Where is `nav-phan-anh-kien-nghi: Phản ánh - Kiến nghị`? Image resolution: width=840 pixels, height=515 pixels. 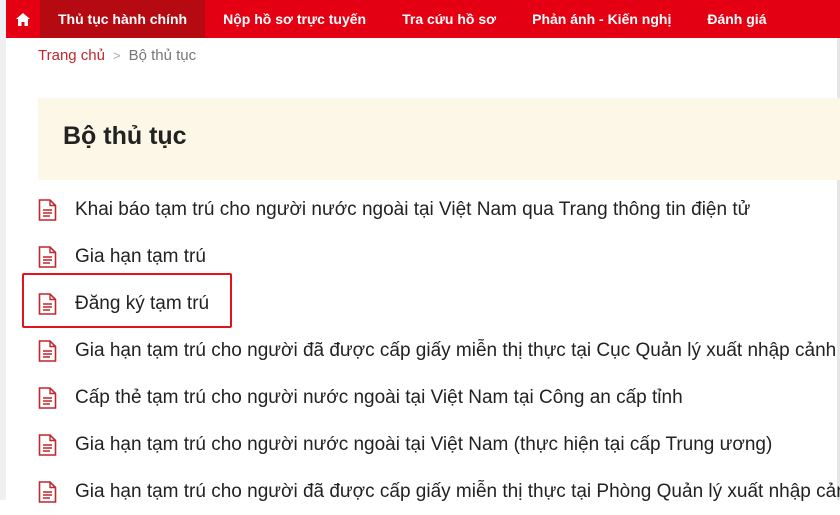 nav-phan-anh-kien-nghi: Phản ánh - Kiến nghị is located at coordinates (601, 19).